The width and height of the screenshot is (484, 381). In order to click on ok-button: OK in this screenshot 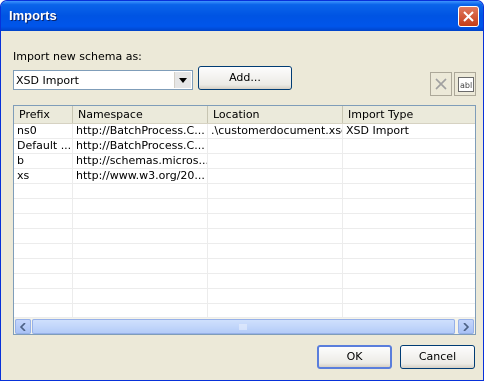, I will do `click(354, 357)`.